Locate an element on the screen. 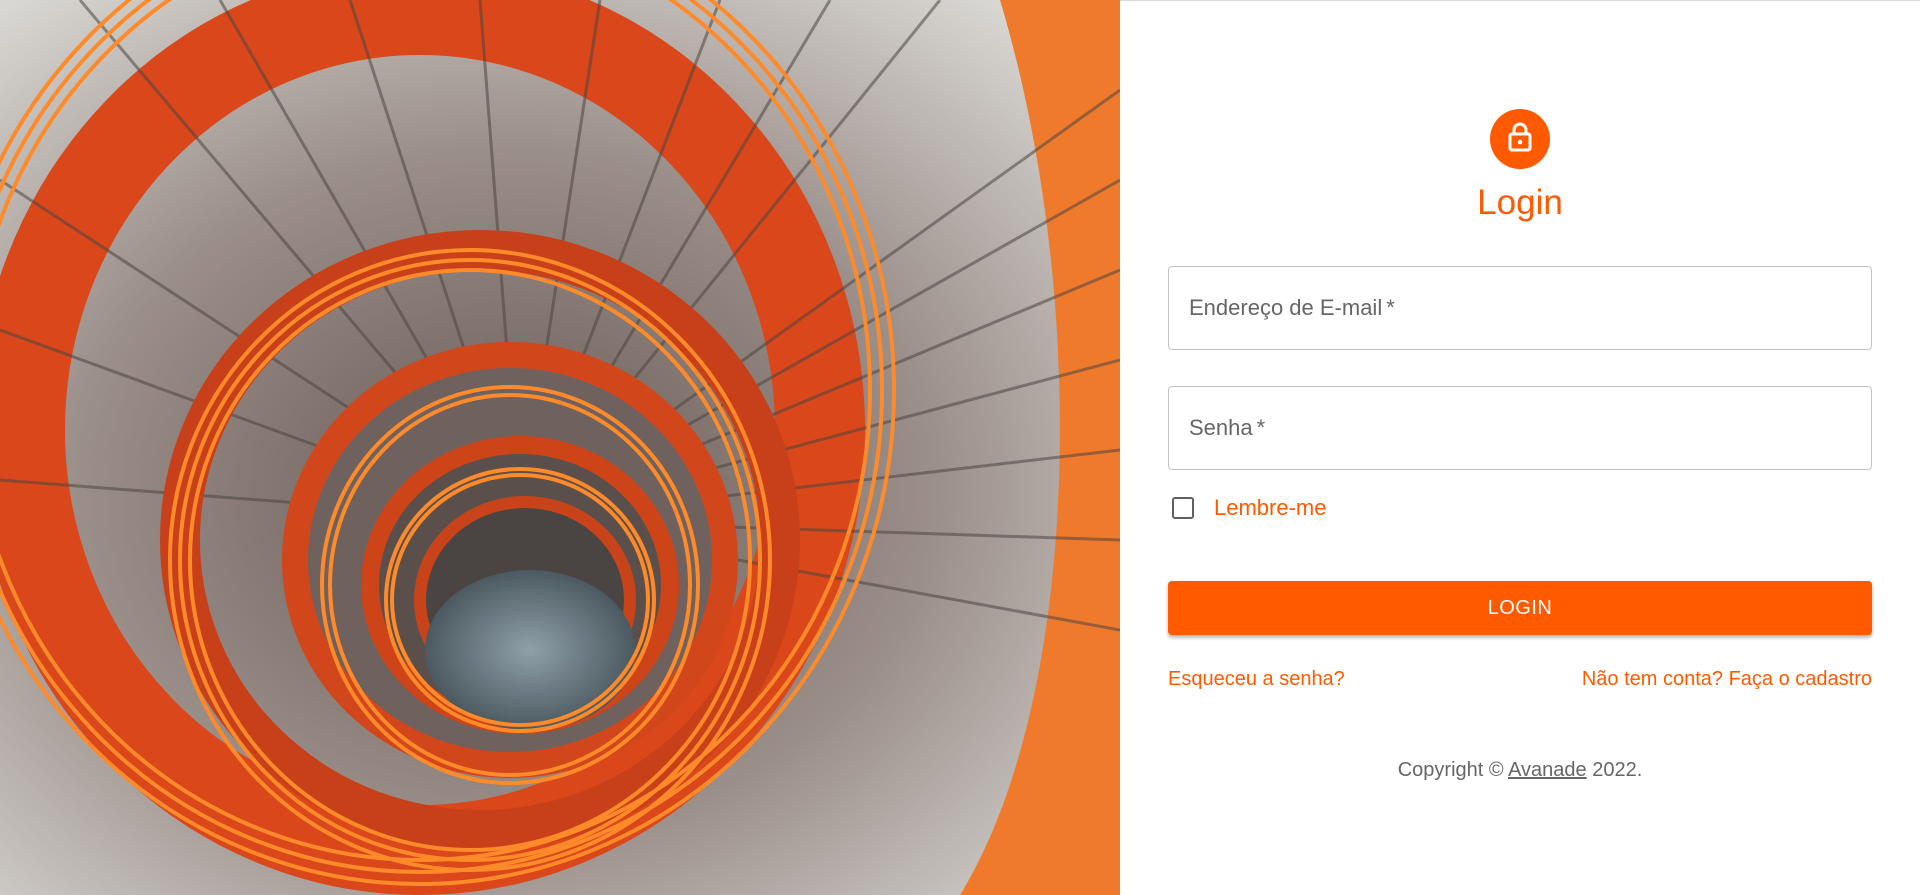  lock-avatar is located at coordinates (1520, 139).